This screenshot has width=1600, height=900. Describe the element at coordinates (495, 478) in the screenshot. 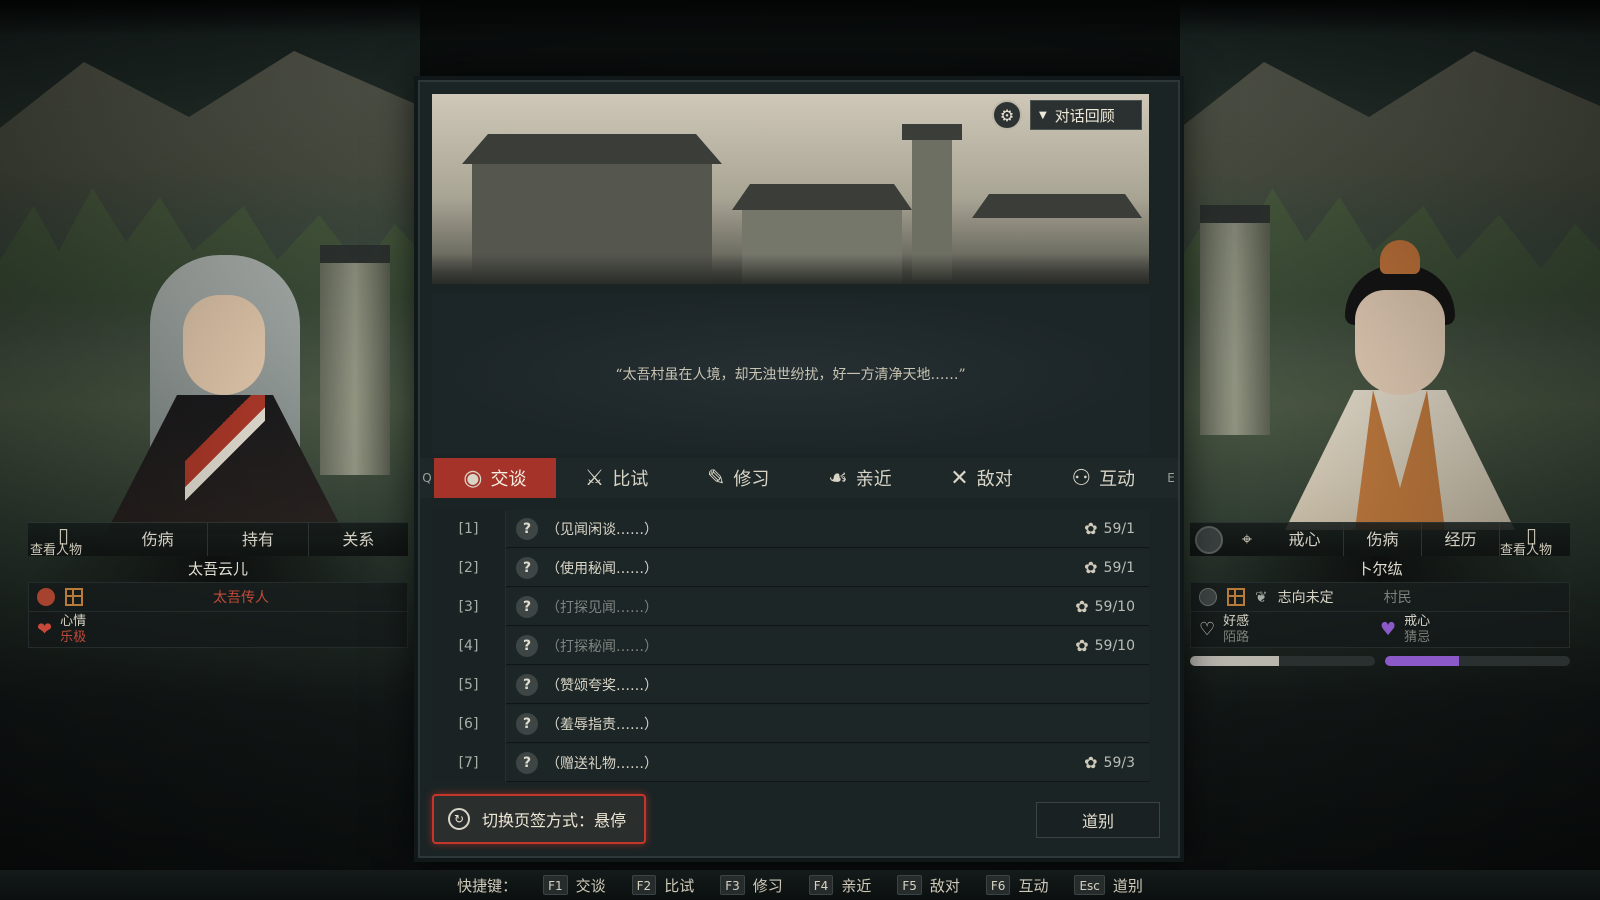

I see `tab-chat: ◉ 交谈` at that location.